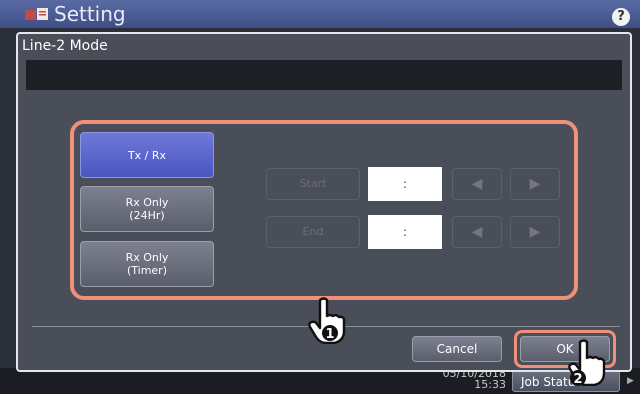 Image resolution: width=640 pixels, height=394 pixels. What do you see at coordinates (457, 349) in the screenshot?
I see `cancel-button: Cancel` at bounding box center [457, 349].